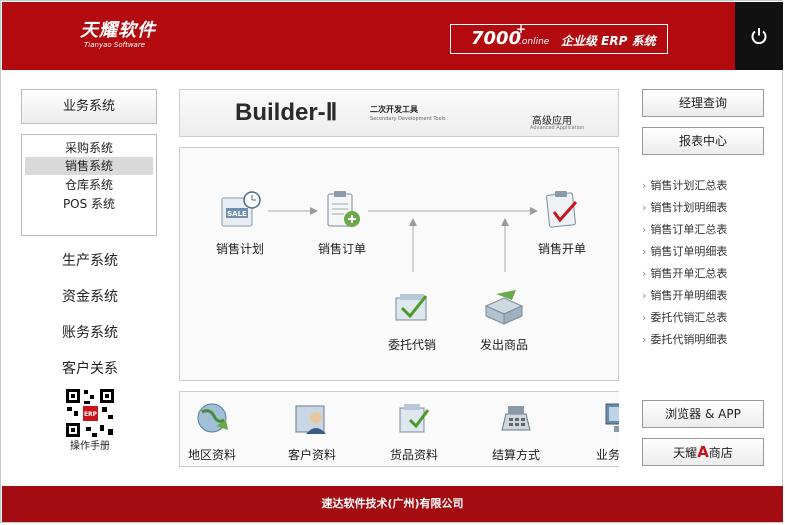 The image size is (785, 525). What do you see at coordinates (689, 185) in the screenshot?
I see `report-link-label: 销售计划汇总表` at bounding box center [689, 185].